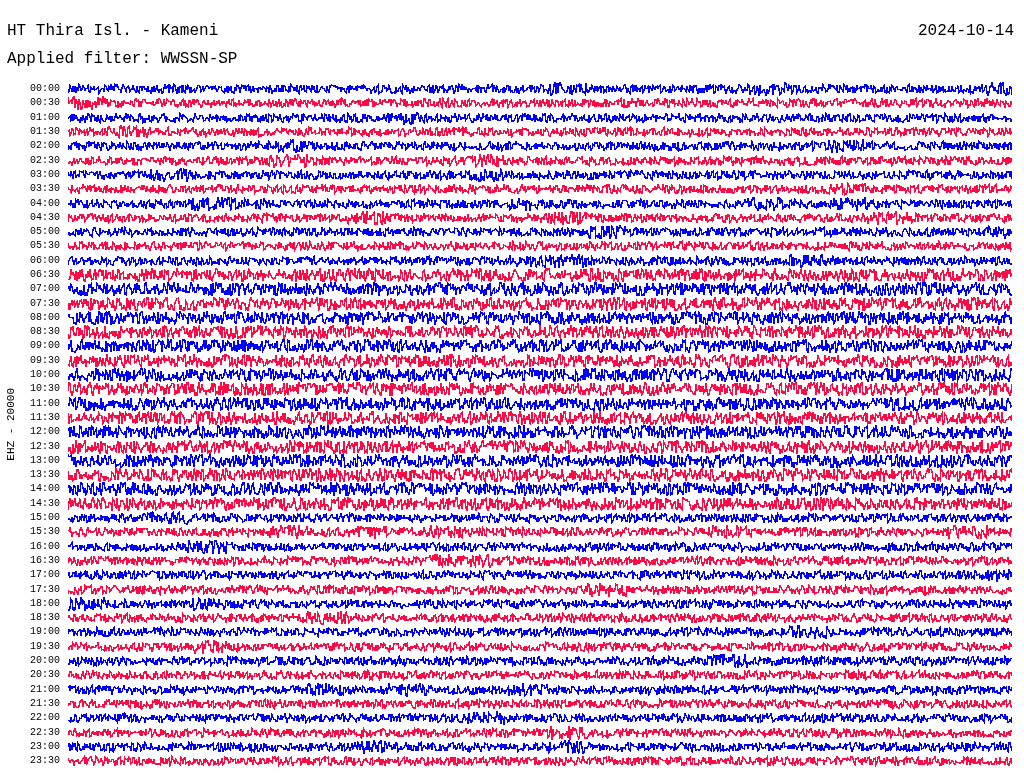  I want to click on time-label: 12:00, so click(45, 432).